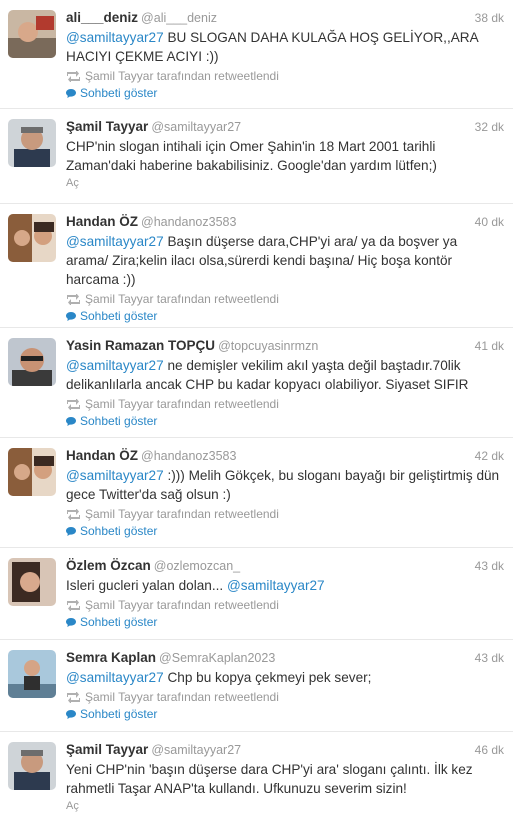  Describe the element at coordinates (489, 456) in the screenshot. I see `tweet-time: 42 dk` at that location.